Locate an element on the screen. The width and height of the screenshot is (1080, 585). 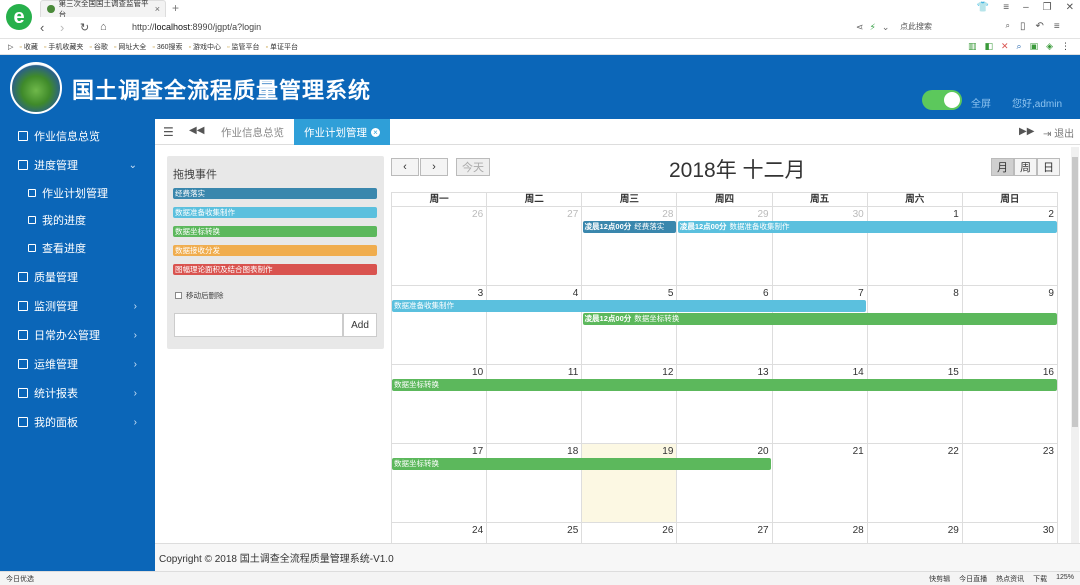
draggable-event: 图幅理论面积及结合图表制作 is located at coordinates (275, 269).